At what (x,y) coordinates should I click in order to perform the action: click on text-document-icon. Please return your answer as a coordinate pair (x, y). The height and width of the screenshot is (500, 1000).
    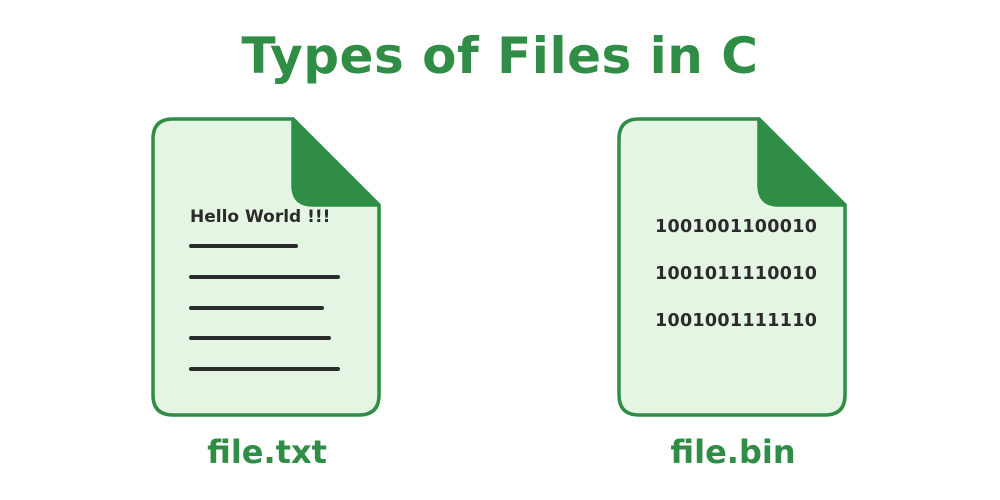
    Looking at the image, I should click on (266, 267).